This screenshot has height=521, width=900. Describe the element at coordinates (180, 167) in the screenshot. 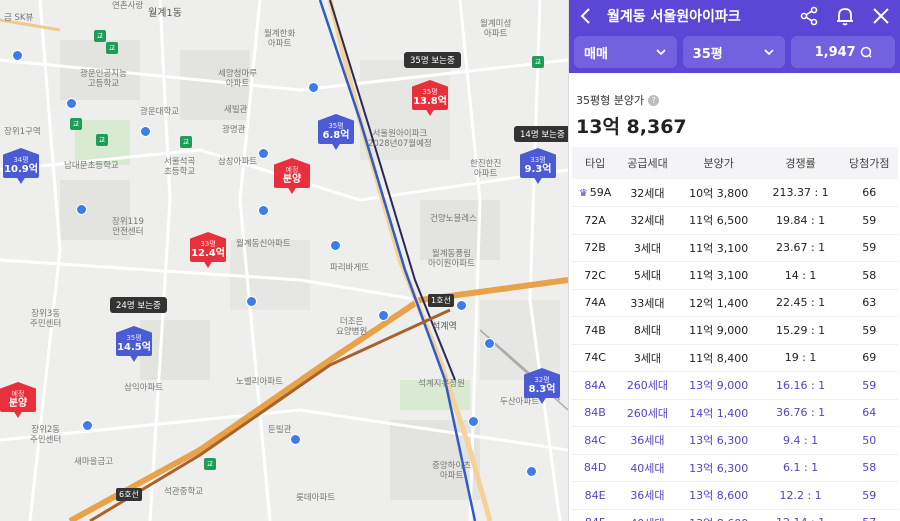

I see `map-label-seoulsum-elem: 서울석곡 초등학교` at that location.